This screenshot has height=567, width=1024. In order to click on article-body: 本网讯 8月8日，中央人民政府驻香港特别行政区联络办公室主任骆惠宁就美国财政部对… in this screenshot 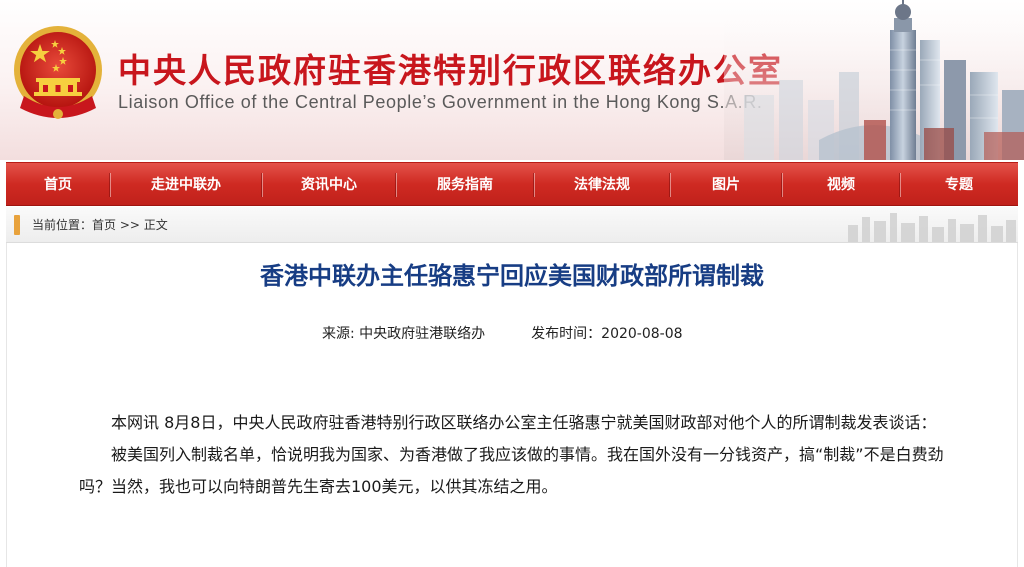, I will do `click(520, 455)`.